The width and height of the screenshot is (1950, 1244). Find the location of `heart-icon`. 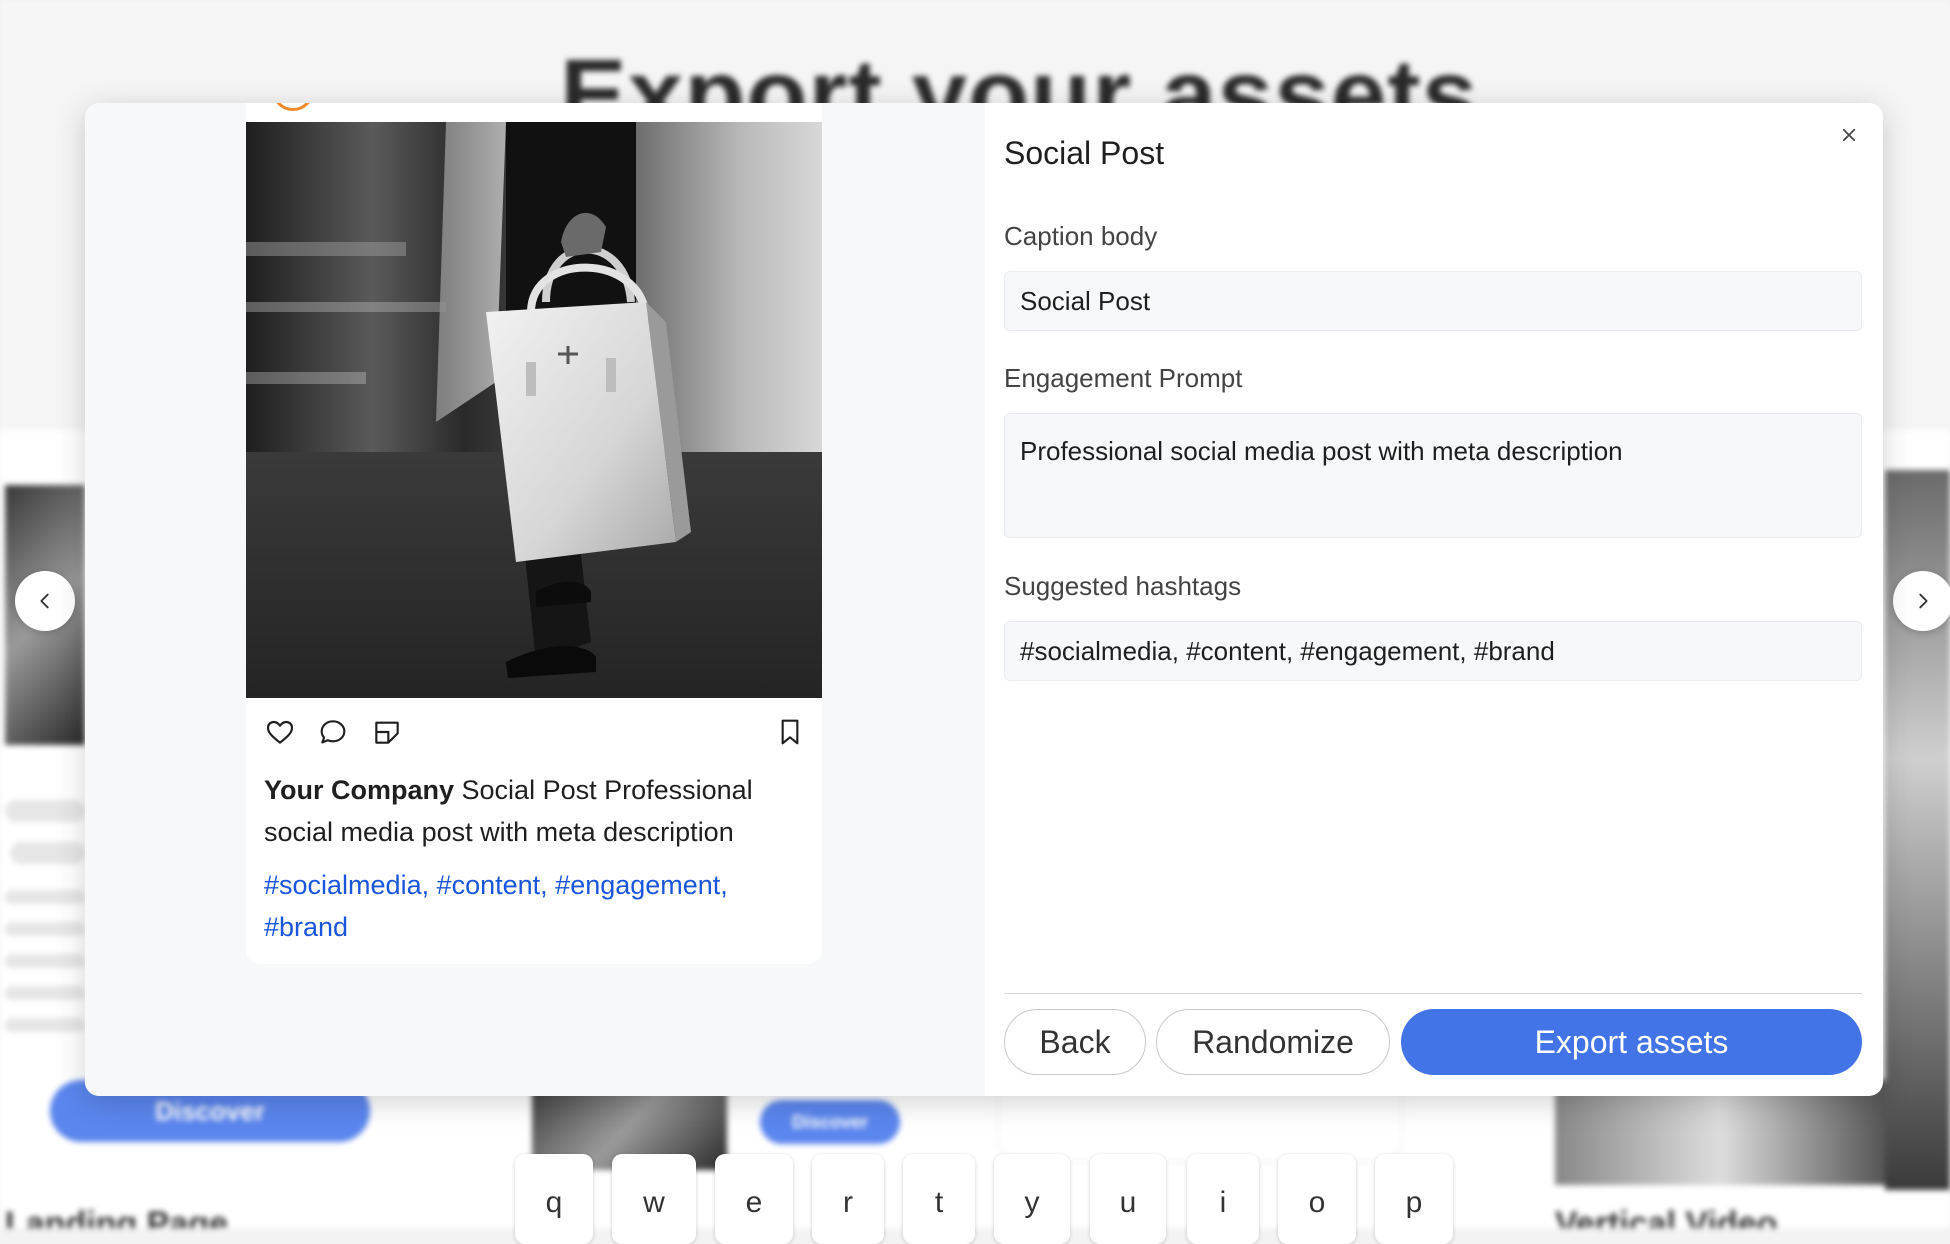

heart-icon is located at coordinates (280, 732).